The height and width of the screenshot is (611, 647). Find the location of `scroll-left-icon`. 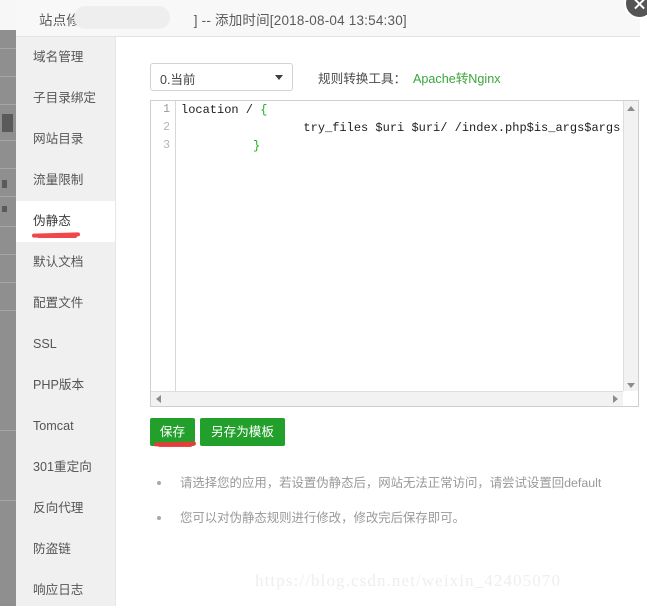

scroll-left-icon is located at coordinates (158, 399).